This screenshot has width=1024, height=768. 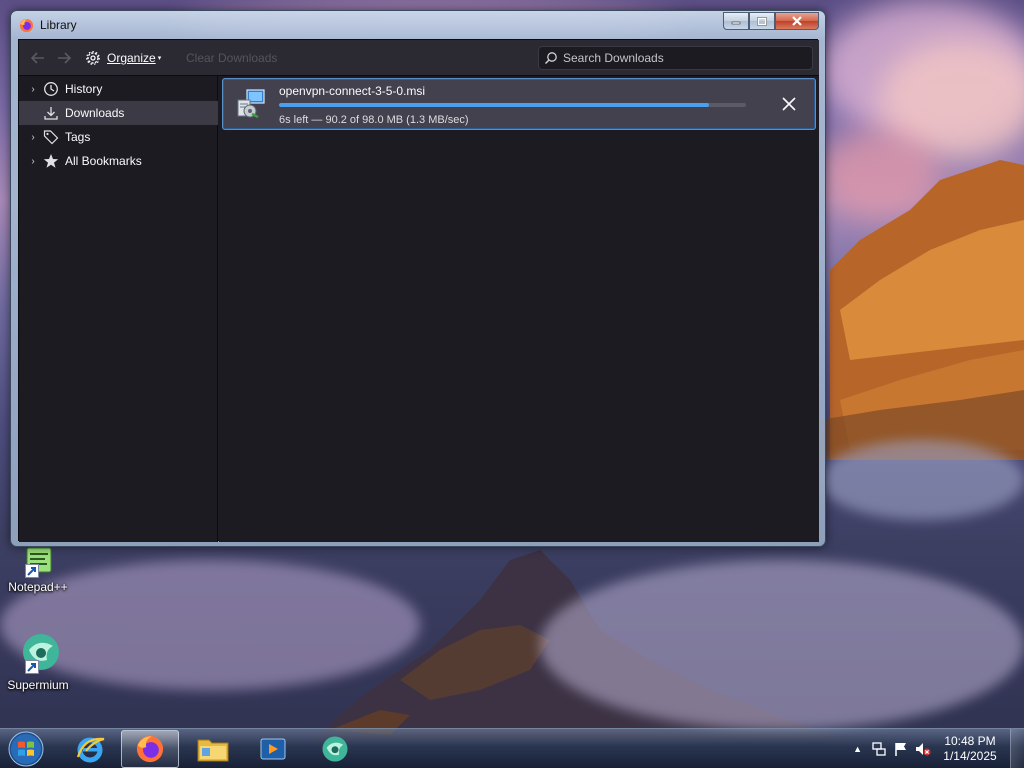 I want to click on sidebar-item-label: All Bookmarks, so click(x=103, y=161).